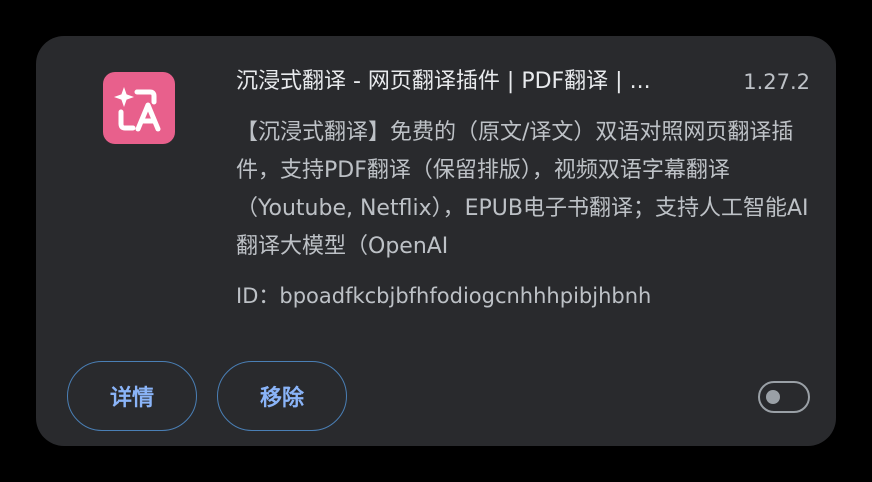  What do you see at coordinates (132, 396) in the screenshot?
I see `details-button: 详情` at bounding box center [132, 396].